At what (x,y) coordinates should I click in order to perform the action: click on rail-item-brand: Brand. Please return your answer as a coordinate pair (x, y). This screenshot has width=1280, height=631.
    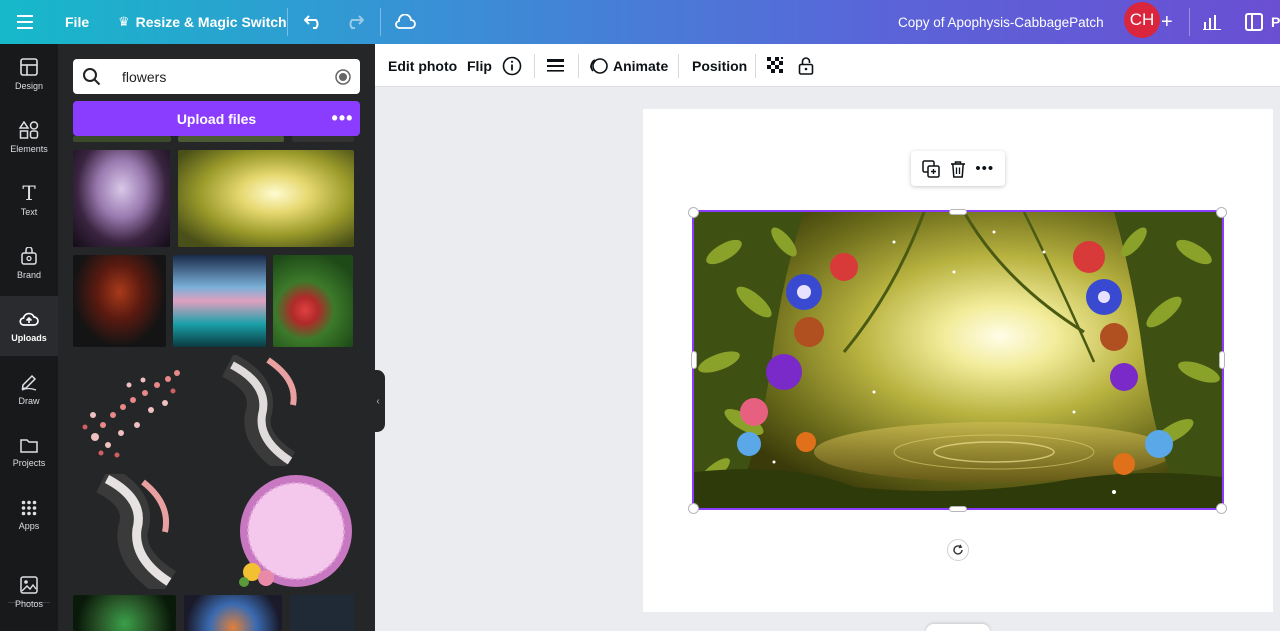
    Looking at the image, I should click on (29, 263).